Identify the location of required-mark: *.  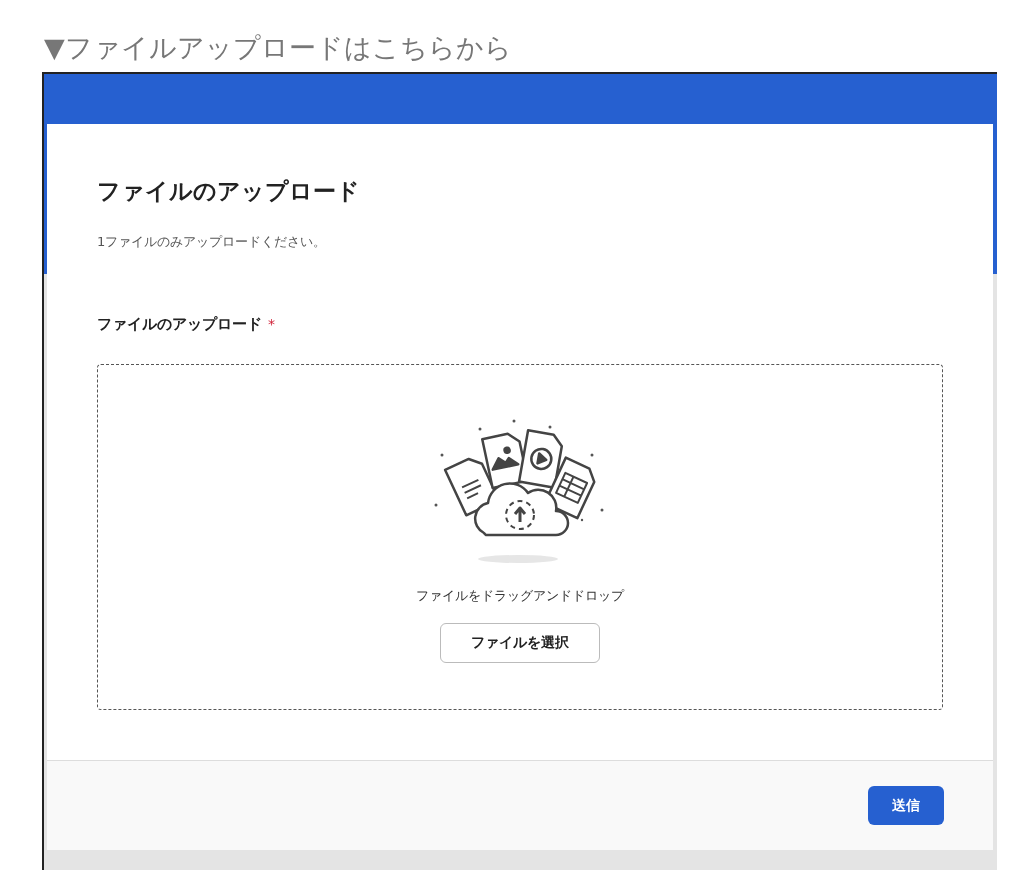
(271, 324).